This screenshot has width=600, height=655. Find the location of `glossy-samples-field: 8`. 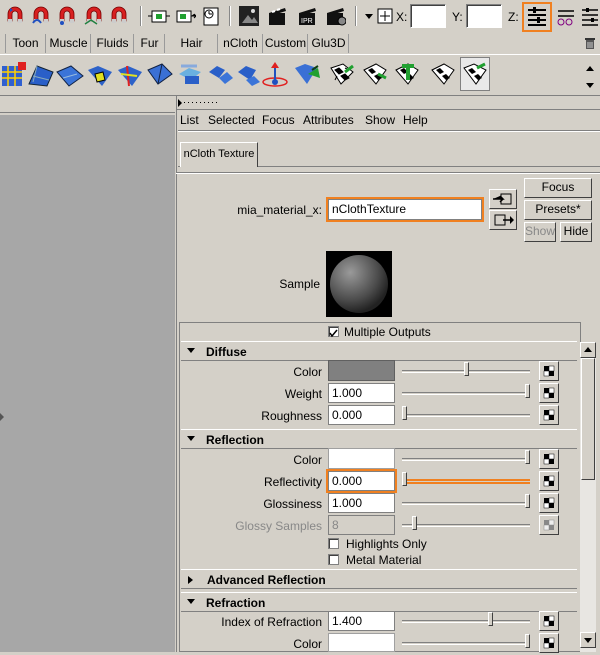

glossy-samples-field: 8 is located at coordinates (361, 525).